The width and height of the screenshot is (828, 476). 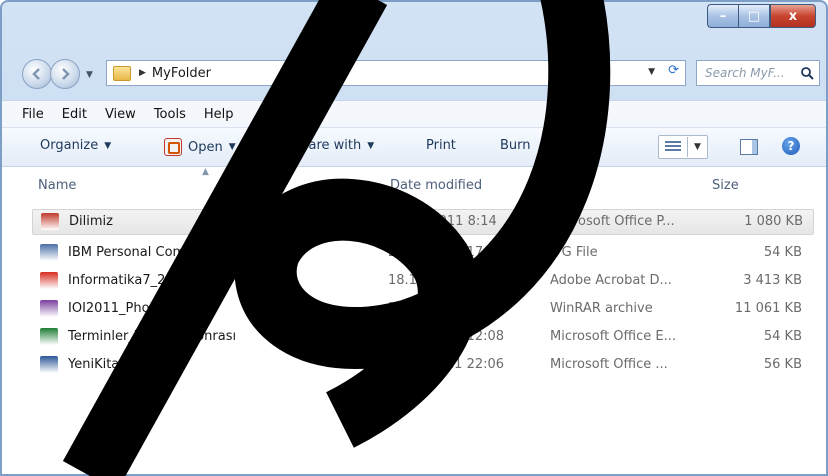 What do you see at coordinates (327, 145) in the screenshot?
I see `share-with-label: Share with` at bounding box center [327, 145].